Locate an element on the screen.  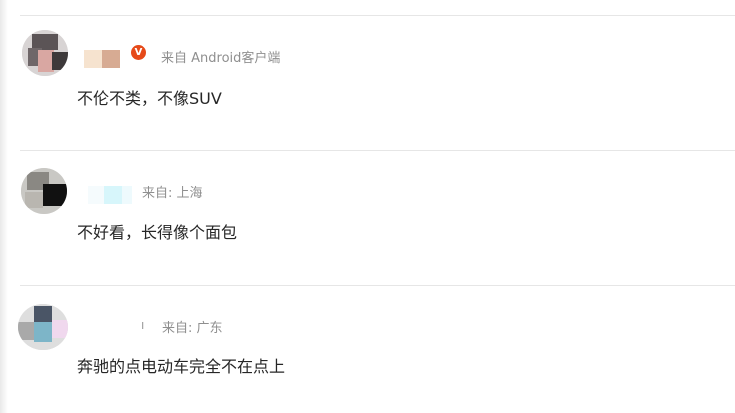
panel-edge-shadow is located at coordinates (4, 206).